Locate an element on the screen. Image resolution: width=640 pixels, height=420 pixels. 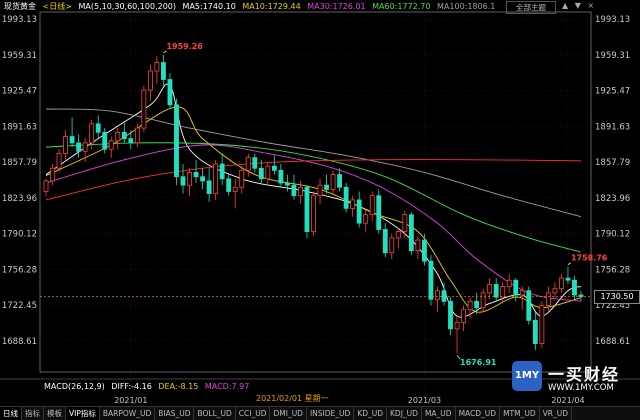
logo-badge: 1MY is located at coordinates (527, 376).